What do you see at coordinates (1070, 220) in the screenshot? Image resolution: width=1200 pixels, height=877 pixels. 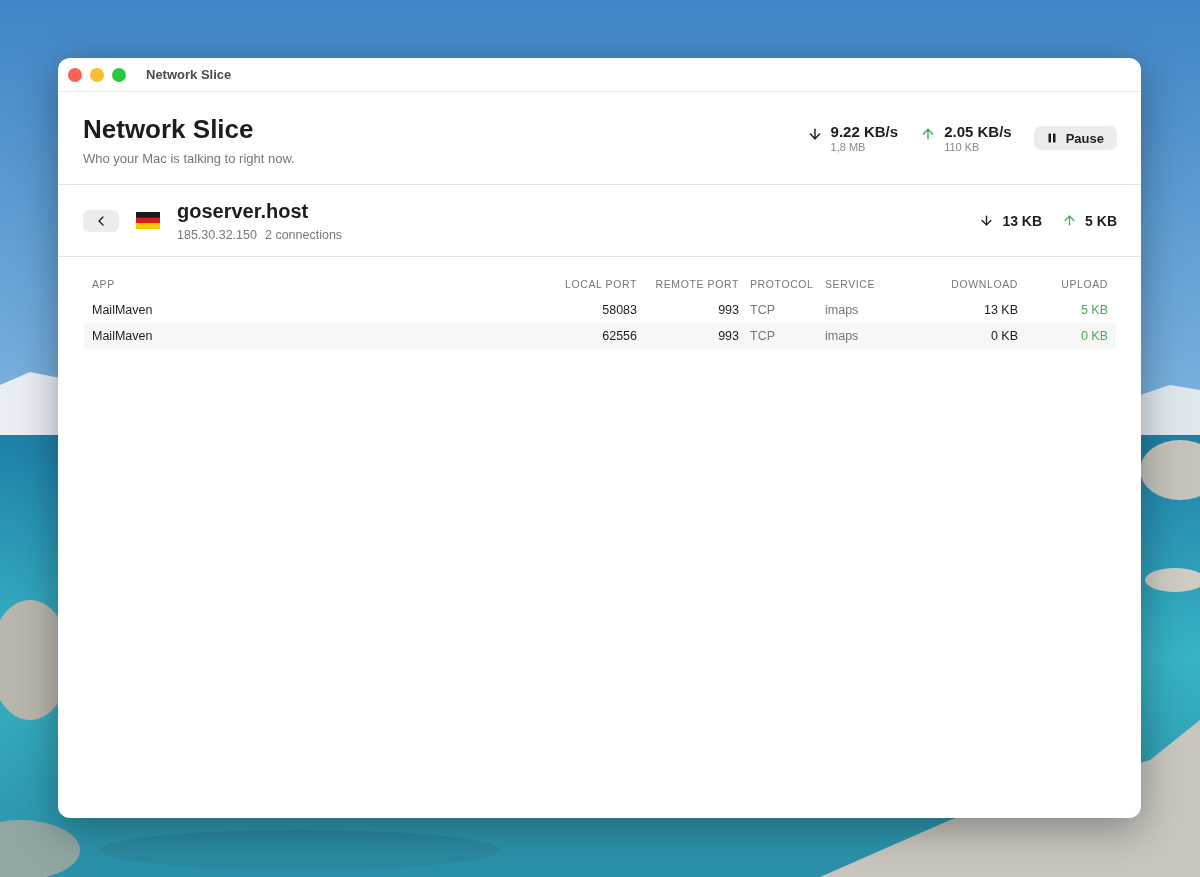 I see `upload-icon` at bounding box center [1070, 220].